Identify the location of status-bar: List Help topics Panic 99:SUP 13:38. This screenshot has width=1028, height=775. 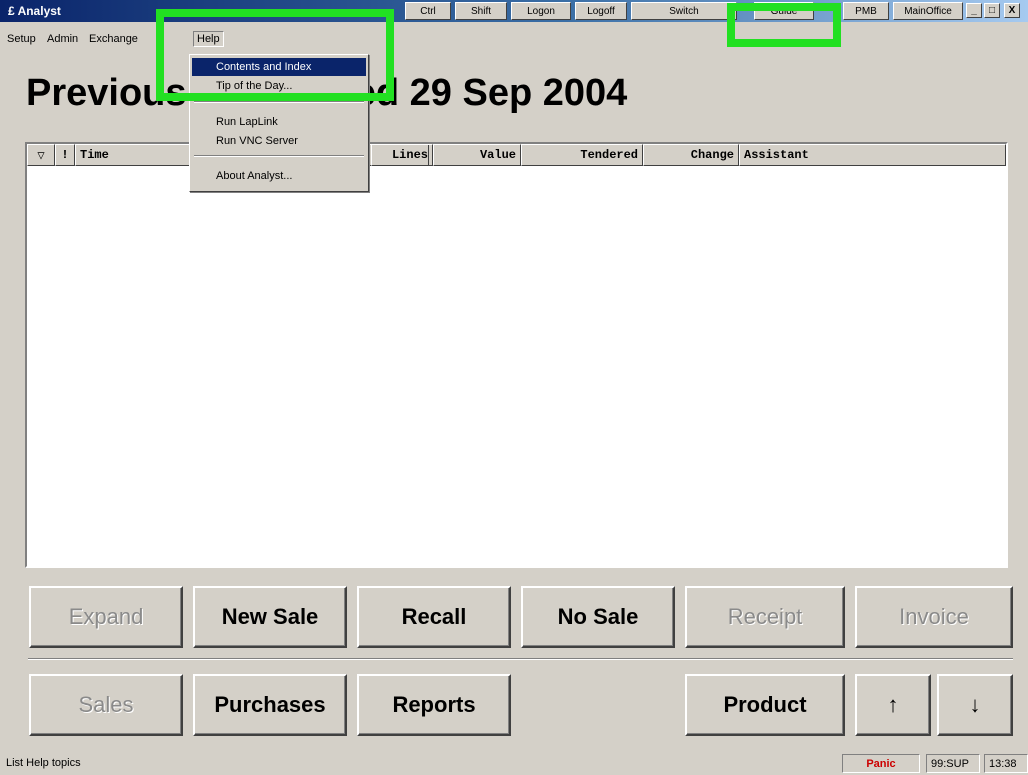
(514, 763).